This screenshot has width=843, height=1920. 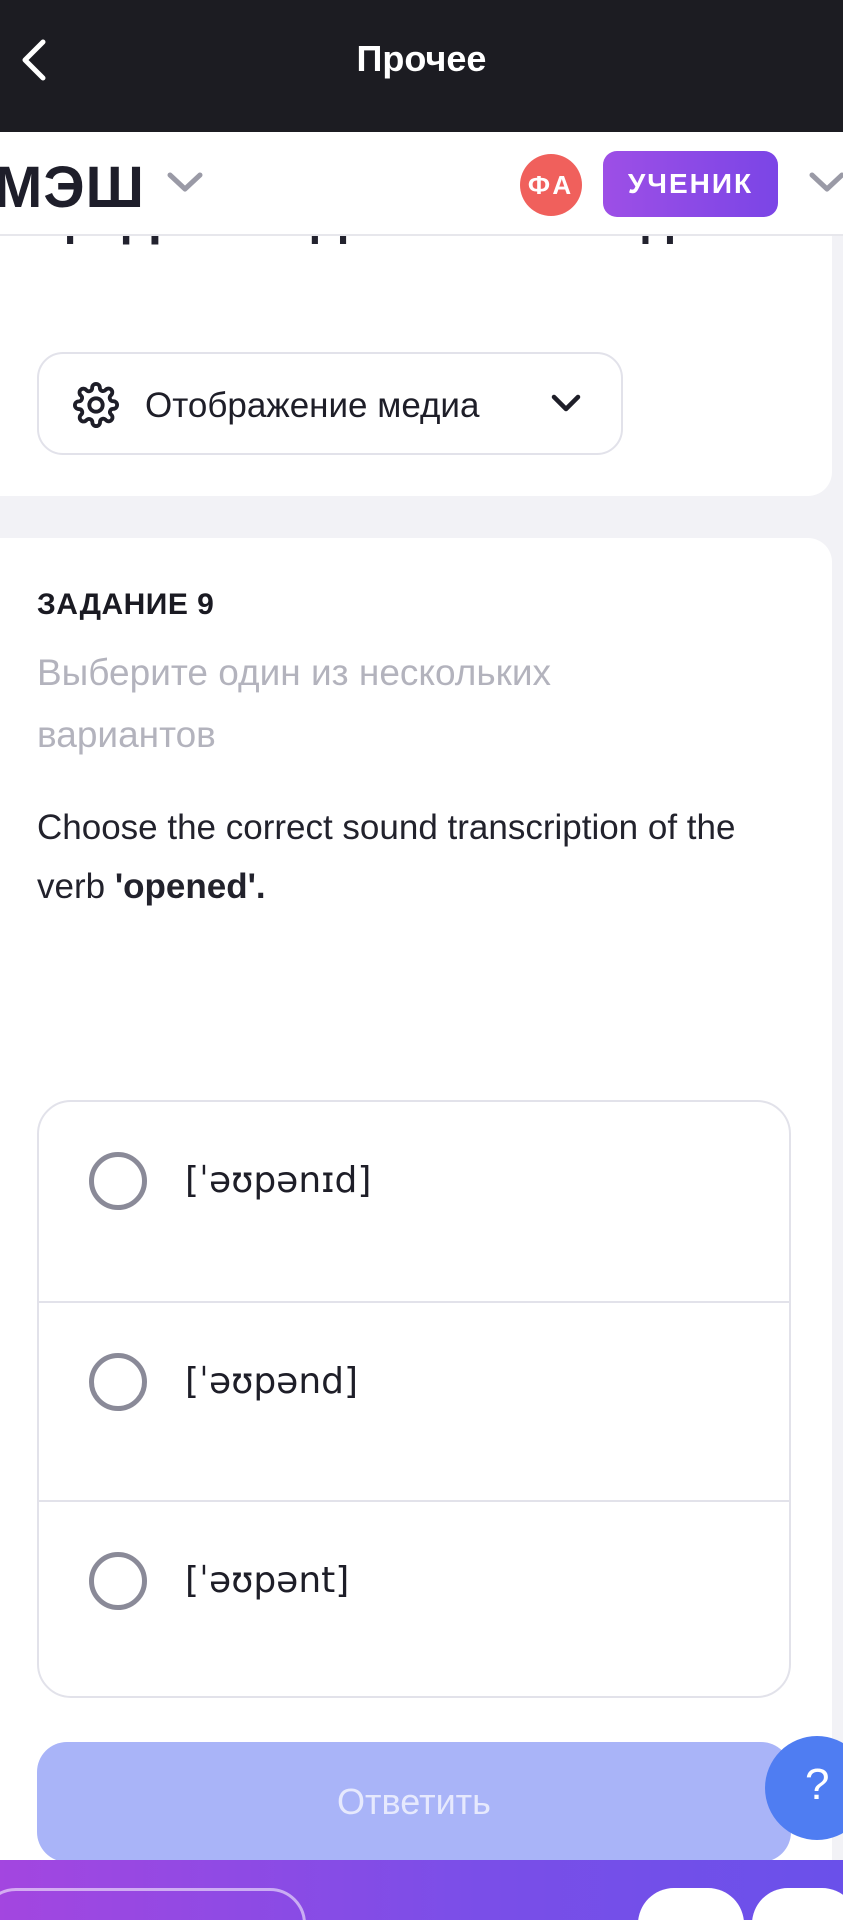 I want to click on top-bar: Прочее, so click(x=421, y=66).